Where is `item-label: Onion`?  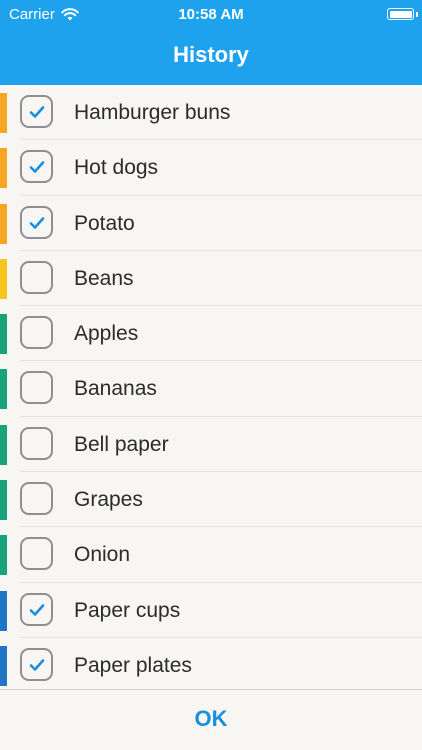
item-label: Onion is located at coordinates (102, 555).